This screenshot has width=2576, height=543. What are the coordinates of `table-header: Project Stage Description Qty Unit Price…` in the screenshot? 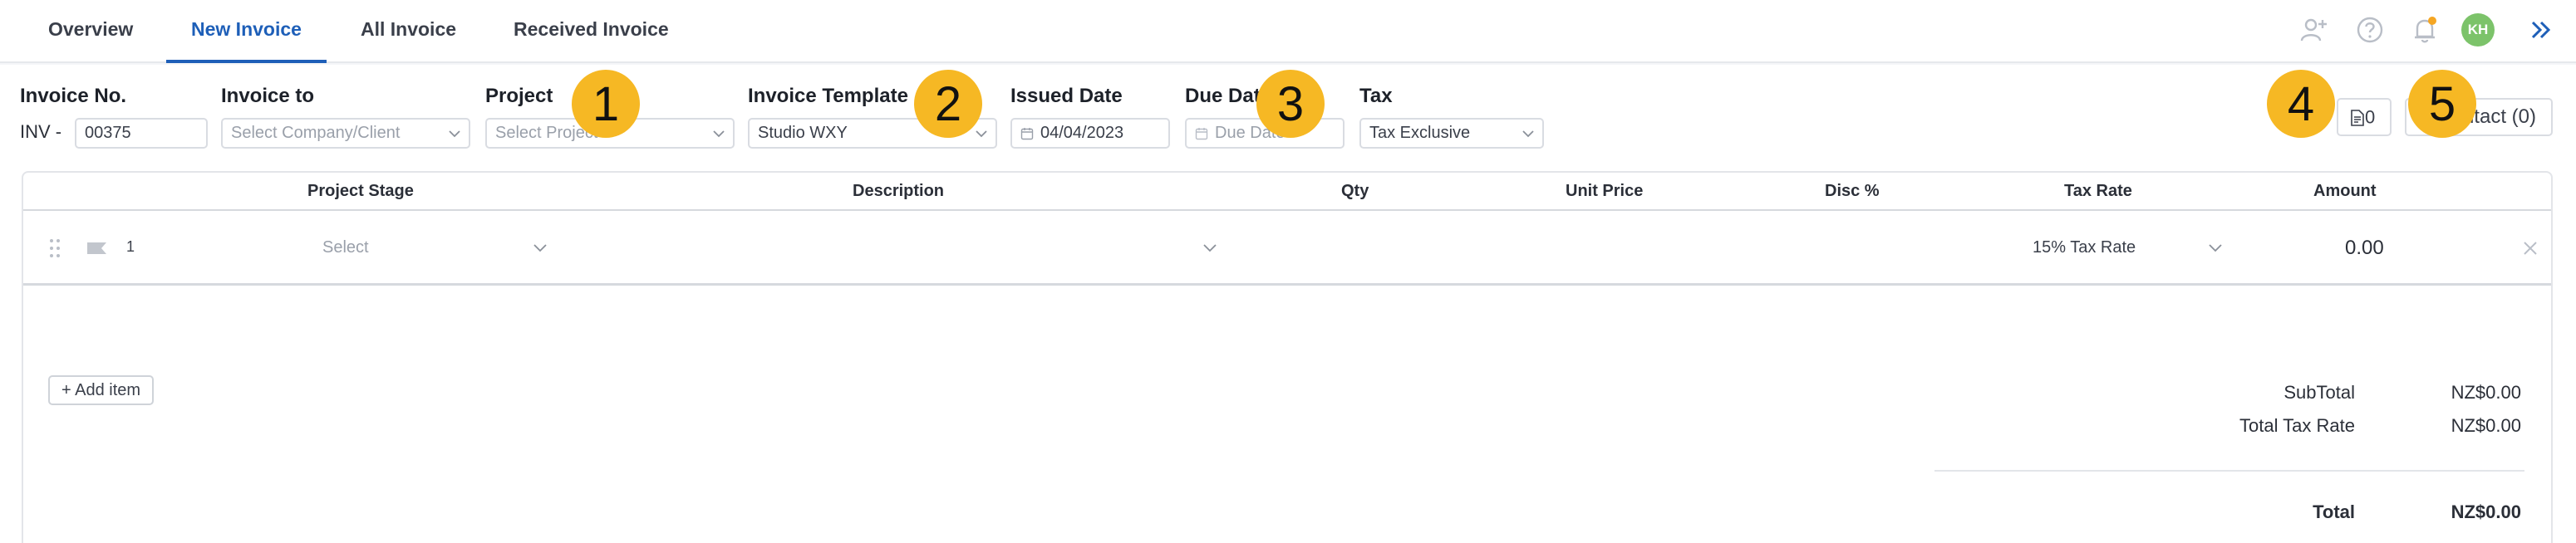 It's located at (1287, 192).